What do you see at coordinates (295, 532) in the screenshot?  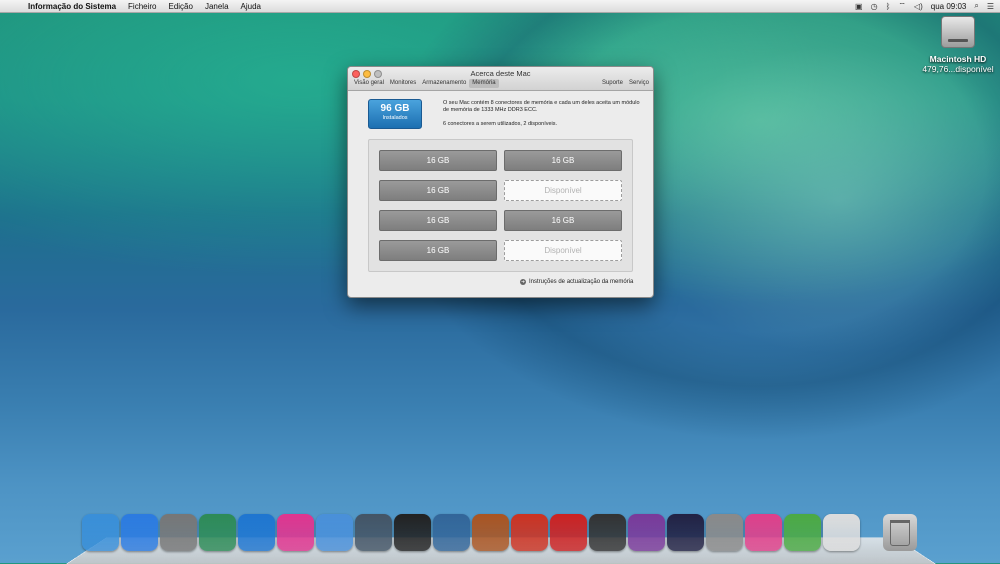 I see `itunes-icon` at bounding box center [295, 532].